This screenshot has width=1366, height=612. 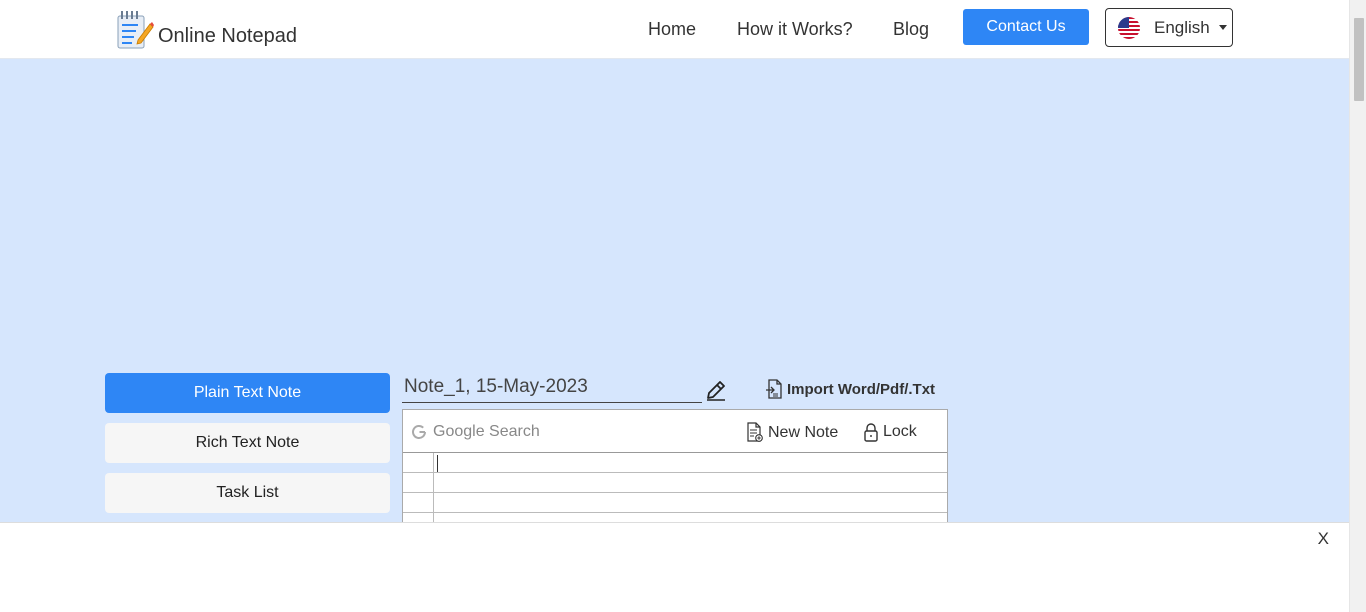 What do you see at coordinates (774, 389) in the screenshot?
I see `import-file-icon` at bounding box center [774, 389].